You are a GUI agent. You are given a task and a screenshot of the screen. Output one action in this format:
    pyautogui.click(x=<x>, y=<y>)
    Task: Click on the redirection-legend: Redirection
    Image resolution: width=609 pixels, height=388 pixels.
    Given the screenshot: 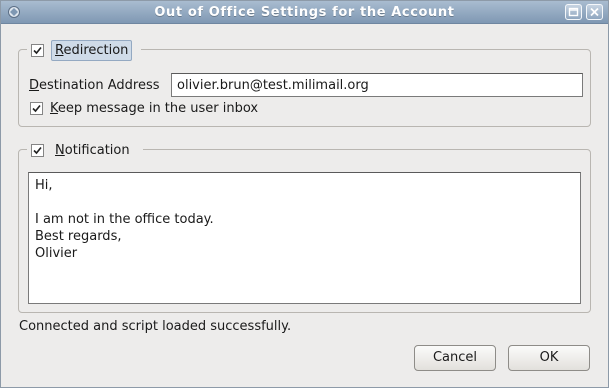 What is the action you would take?
    pyautogui.click(x=84, y=50)
    